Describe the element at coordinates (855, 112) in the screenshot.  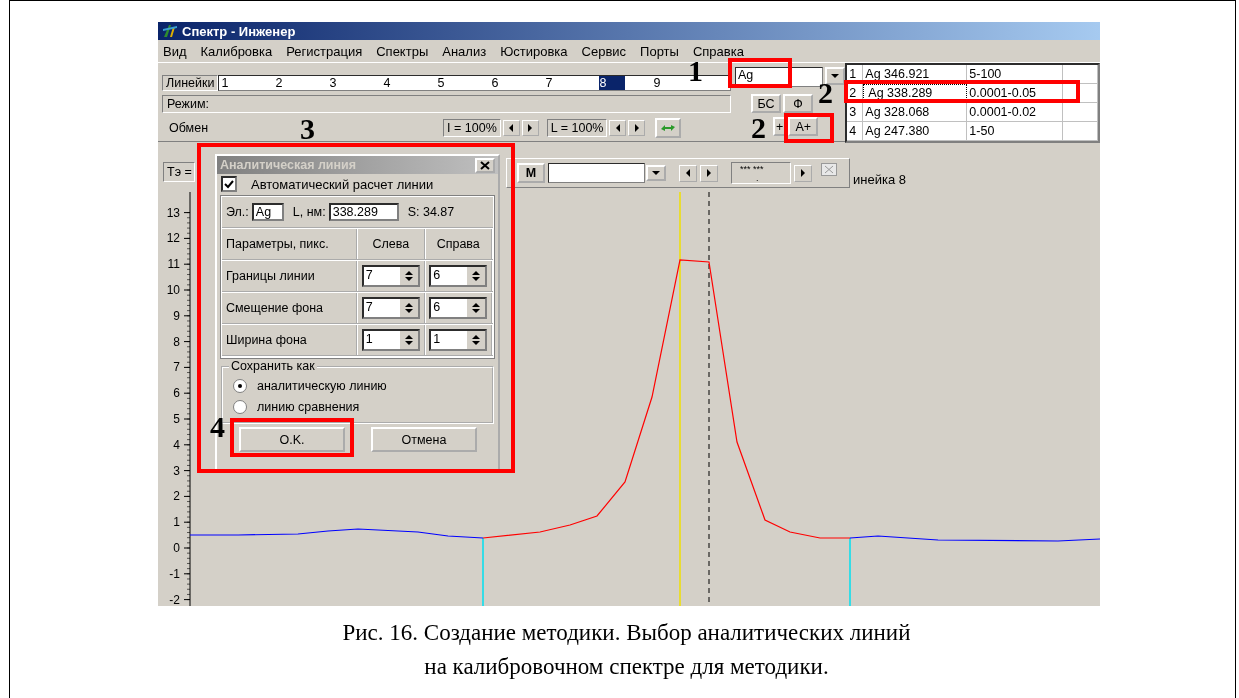
I see `table-cell: 3` at that location.